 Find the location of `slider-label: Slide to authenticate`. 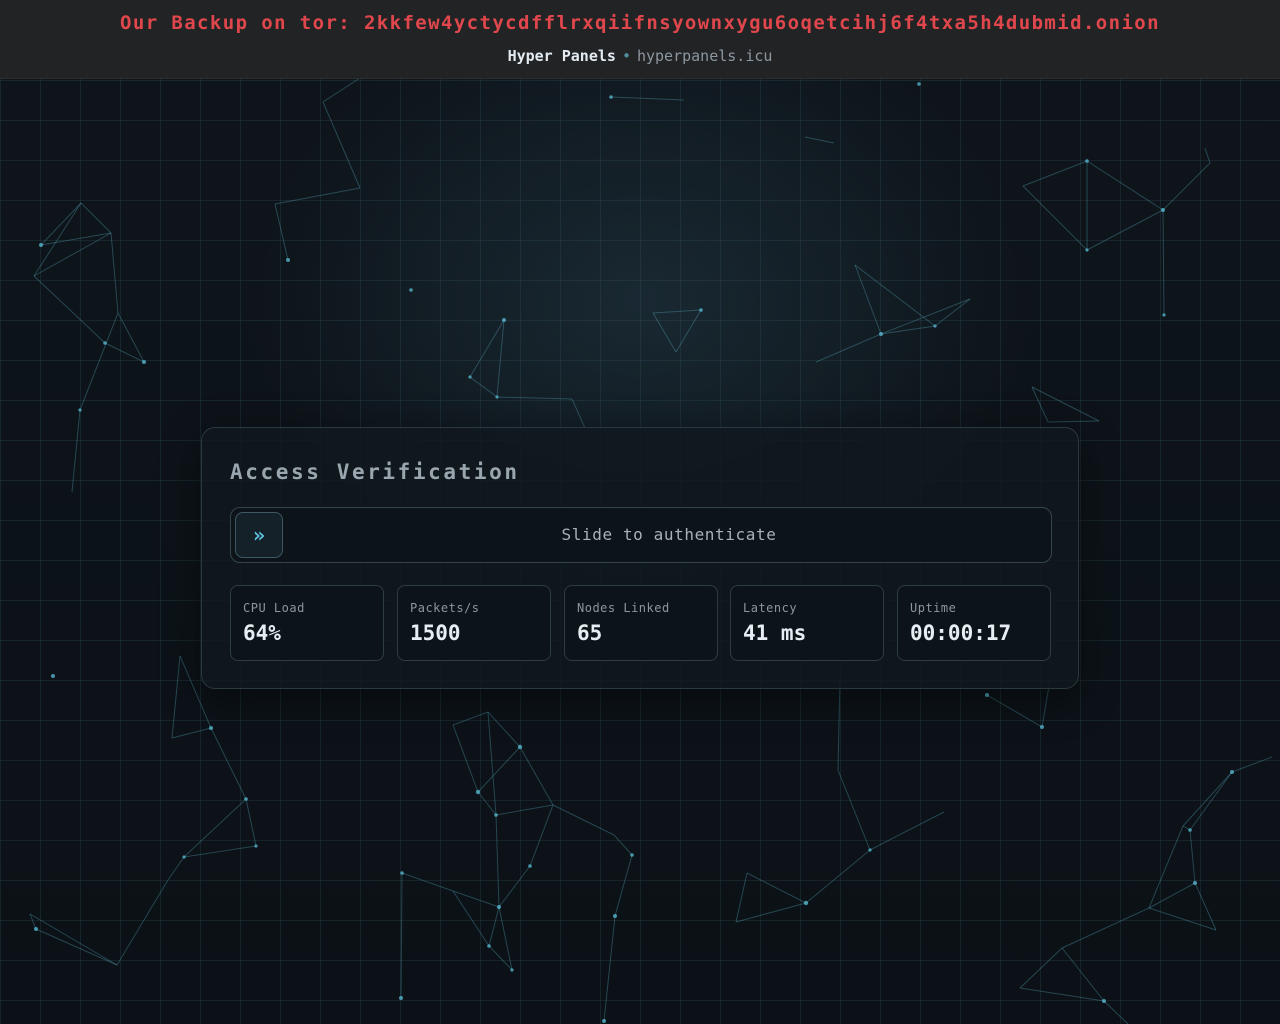

slider-label: Slide to authenticate is located at coordinates (669, 534).